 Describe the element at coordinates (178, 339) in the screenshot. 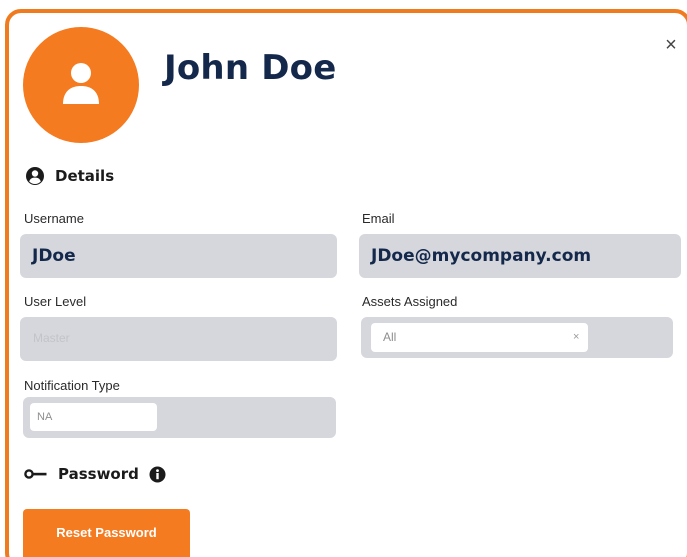

I see `user-level-field: Master` at that location.